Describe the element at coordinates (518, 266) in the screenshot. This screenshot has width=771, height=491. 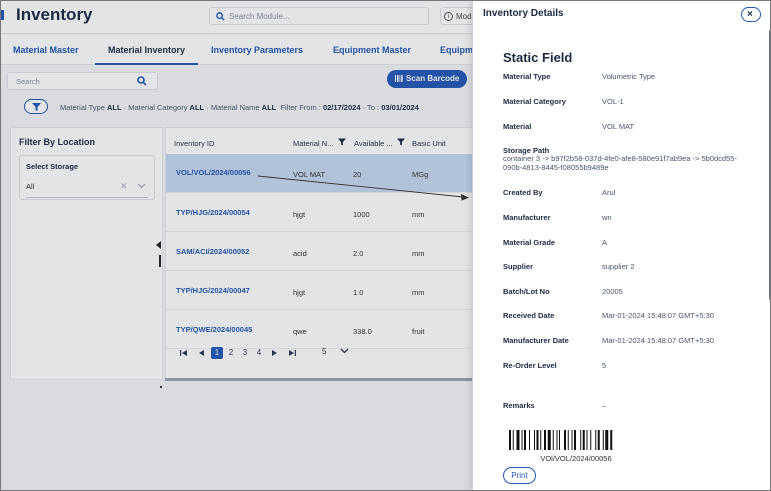
I see `field-label-supplier: Supplier` at that location.